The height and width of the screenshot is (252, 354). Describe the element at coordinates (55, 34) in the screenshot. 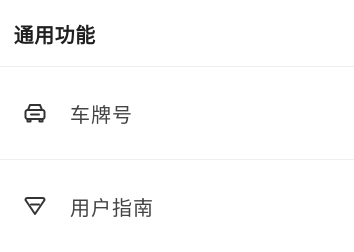

I see `section-title: 通用功能` at that location.